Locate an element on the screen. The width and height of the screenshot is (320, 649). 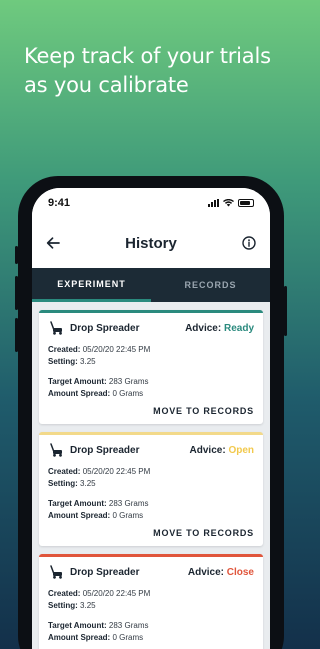
tab-experiment: EXPERIMENT is located at coordinates (91, 285).